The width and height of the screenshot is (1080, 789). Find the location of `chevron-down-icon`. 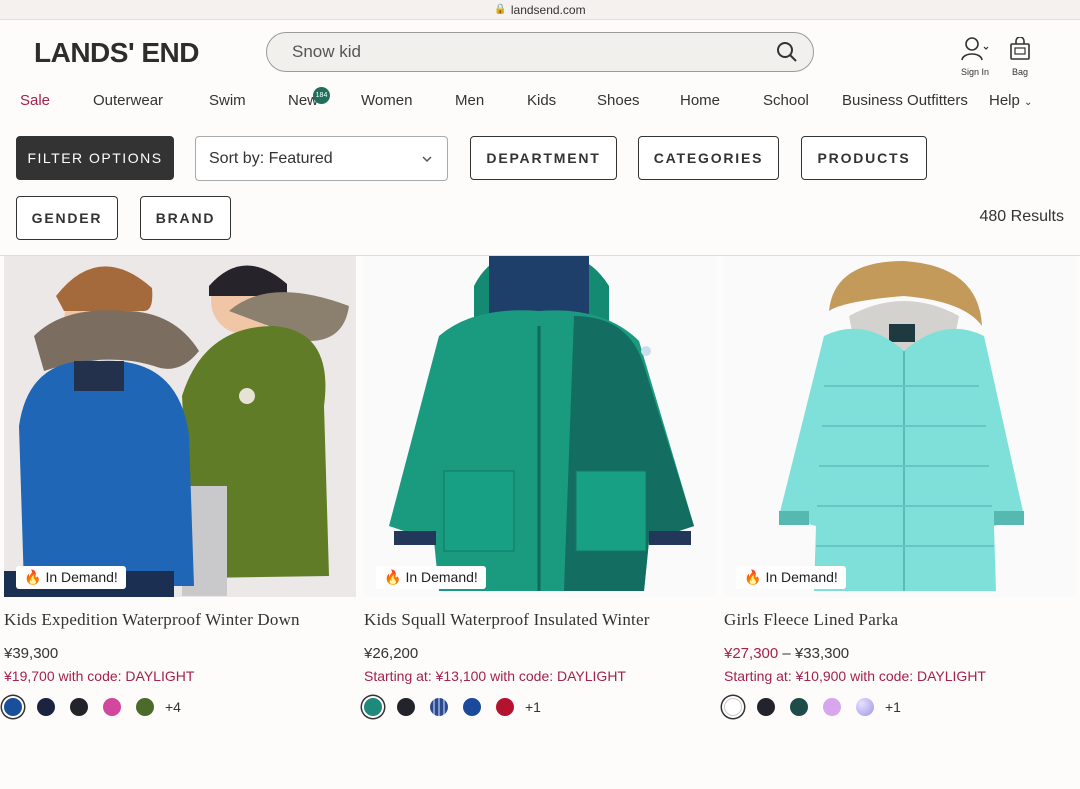

chevron-down-icon is located at coordinates (427, 158).